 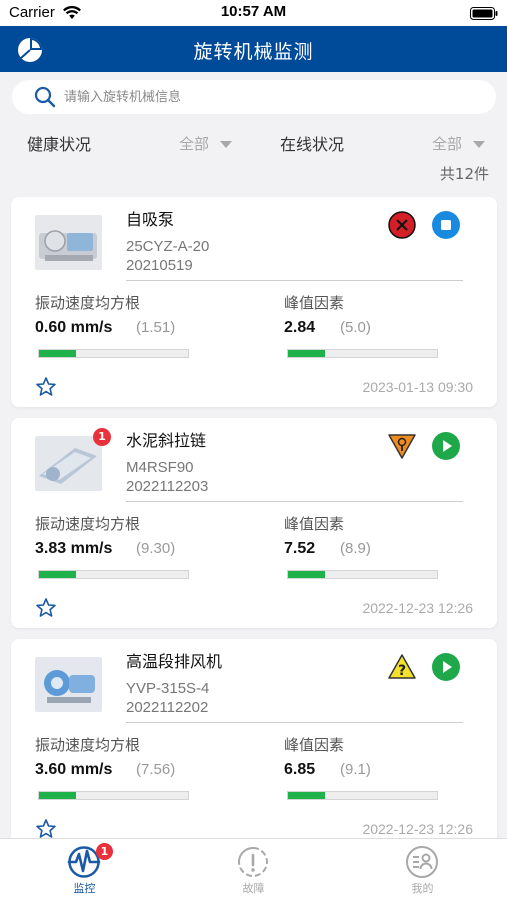 What do you see at coordinates (402, 446) in the screenshot?
I see `alarm-triangle-icon` at bounding box center [402, 446].